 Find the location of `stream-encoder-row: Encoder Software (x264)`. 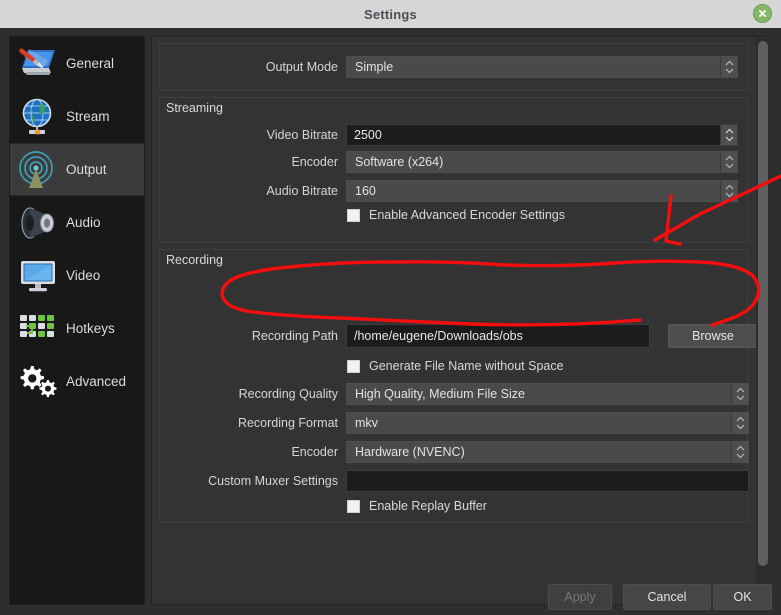

stream-encoder-row: Encoder Software (x264) is located at coordinates (454, 162).